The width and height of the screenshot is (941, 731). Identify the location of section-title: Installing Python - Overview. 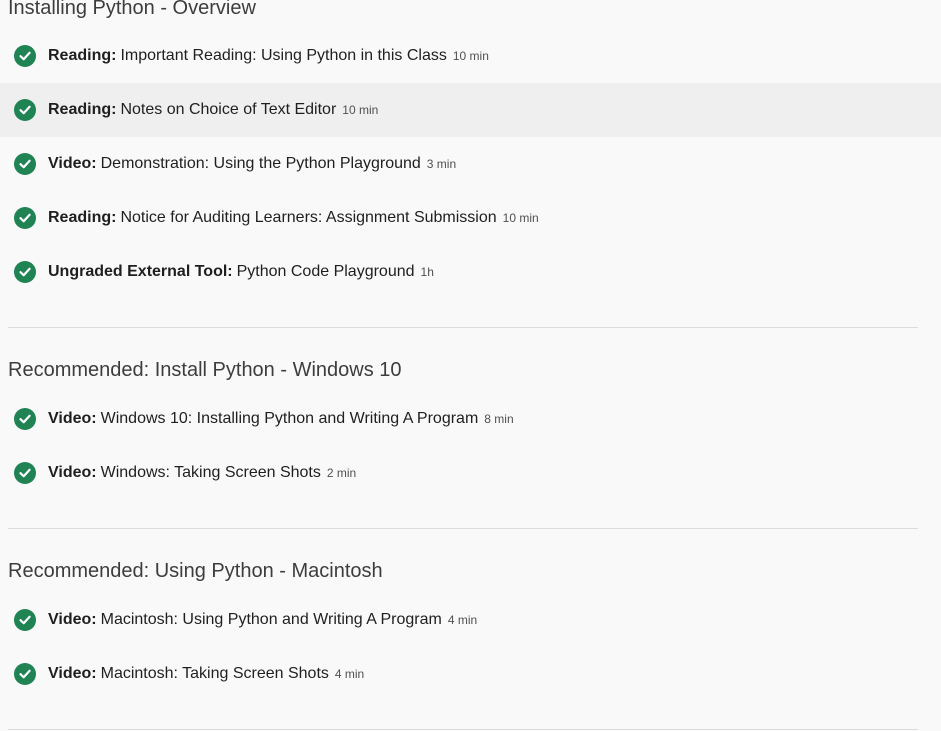
(132, 9).